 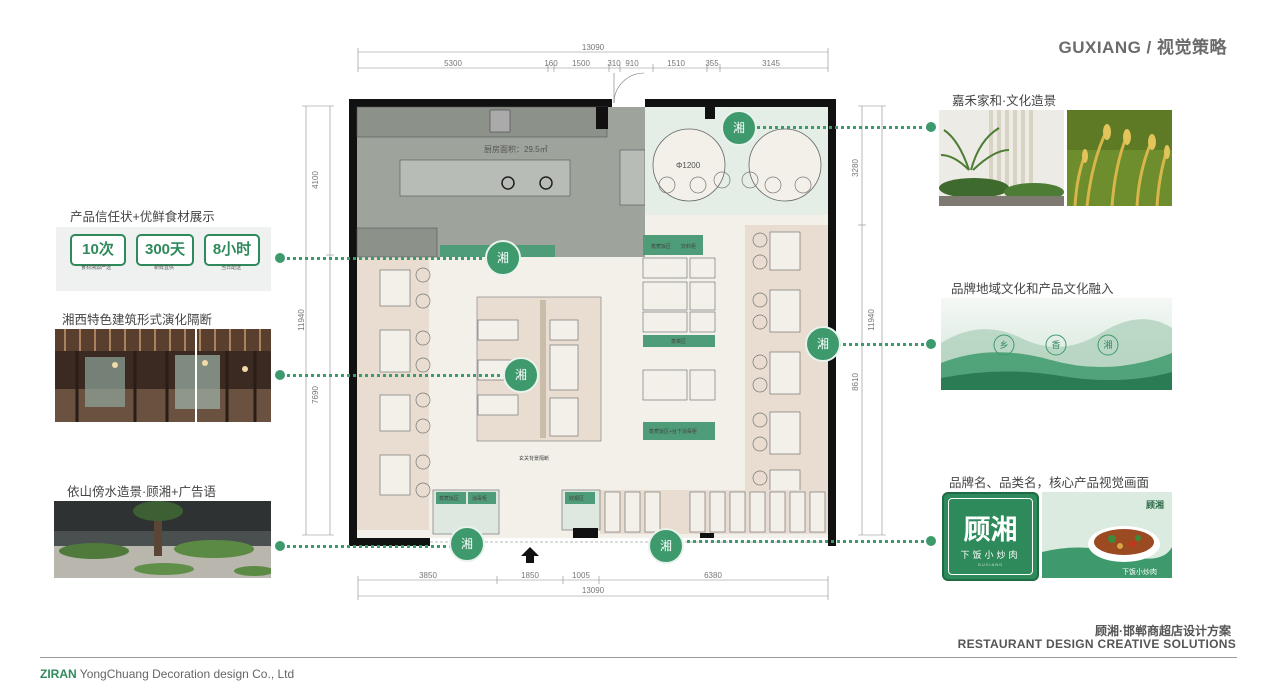 What do you see at coordinates (315, 395) in the screenshot?
I see `dim-left-2: 7690` at bounding box center [315, 395].